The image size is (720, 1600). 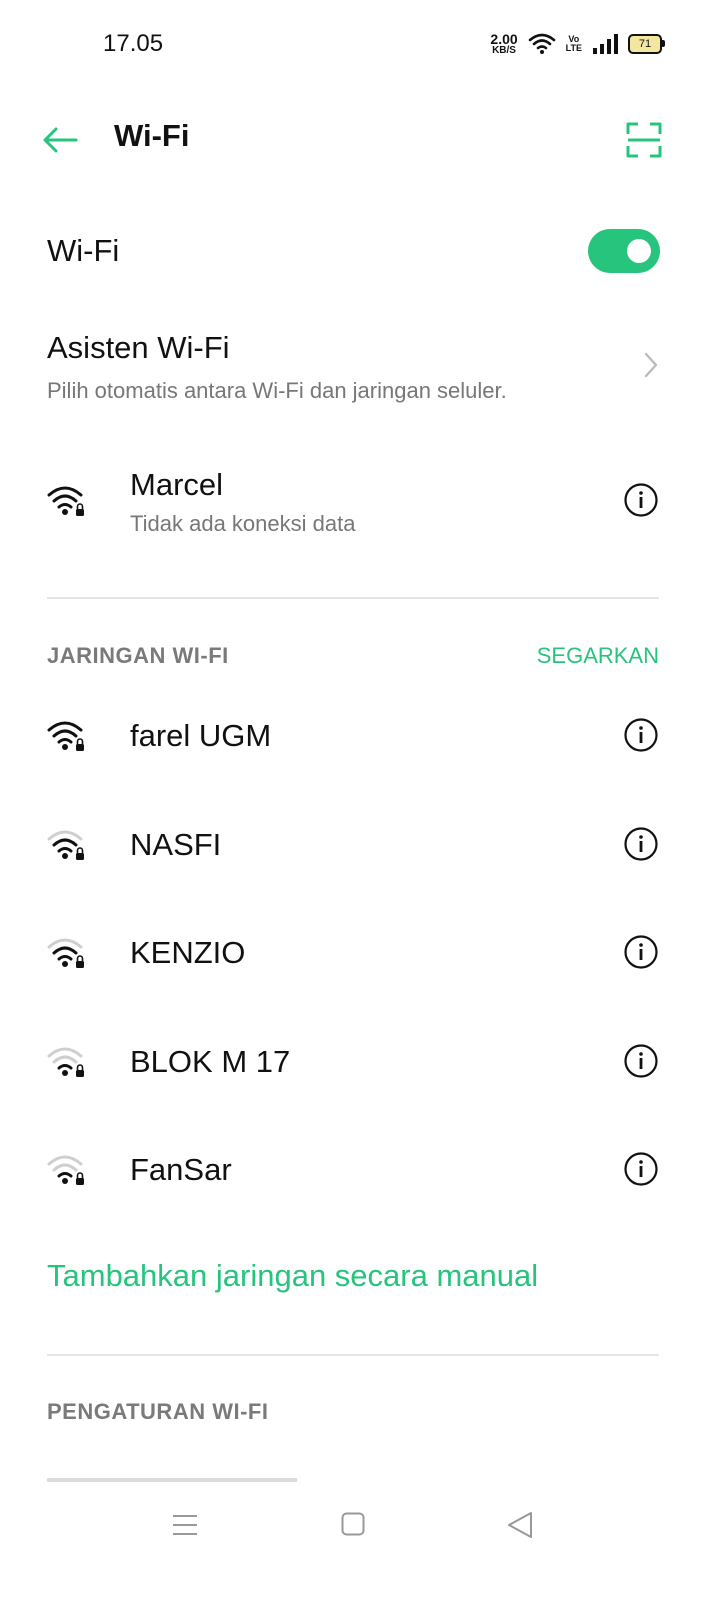 What do you see at coordinates (292, 1276) in the screenshot?
I see `add-network-manually-link: Tambahkan jaringan secara manual` at bounding box center [292, 1276].